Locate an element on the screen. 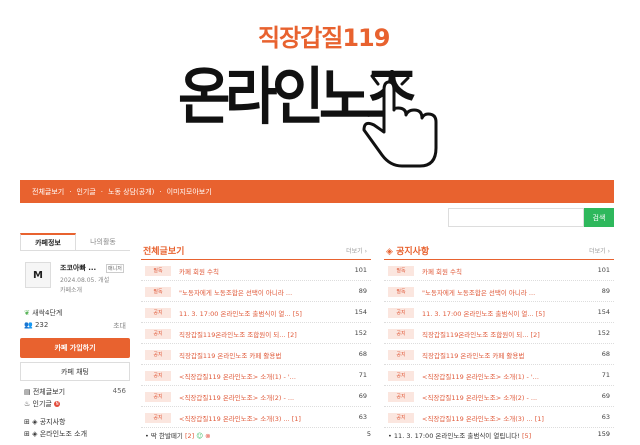 The image size is (640, 445). nav-all-posts: 전체글보기 is located at coordinates (48, 192).